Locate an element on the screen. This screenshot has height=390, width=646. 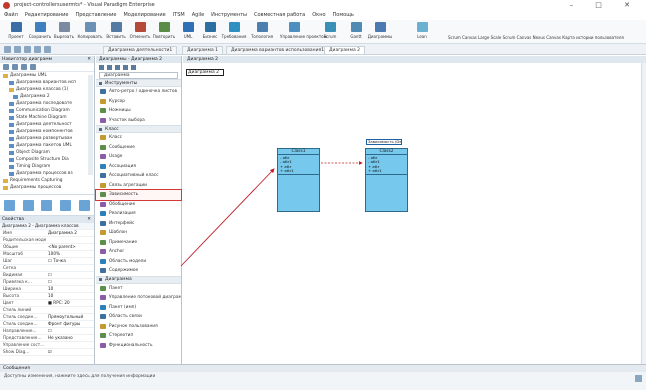
menu-item: Представление is located at coordinates (95, 15).